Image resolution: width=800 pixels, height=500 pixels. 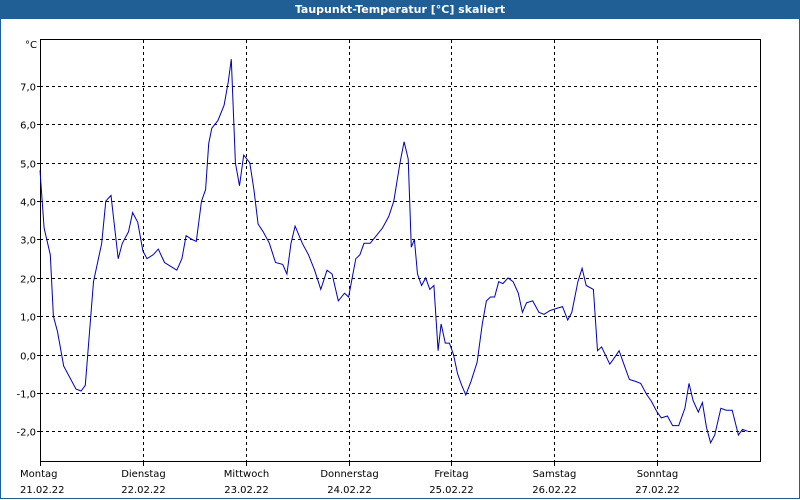 What do you see at coordinates (28, 88) in the screenshot?
I see `y-tick-label: 7,0` at bounding box center [28, 88].